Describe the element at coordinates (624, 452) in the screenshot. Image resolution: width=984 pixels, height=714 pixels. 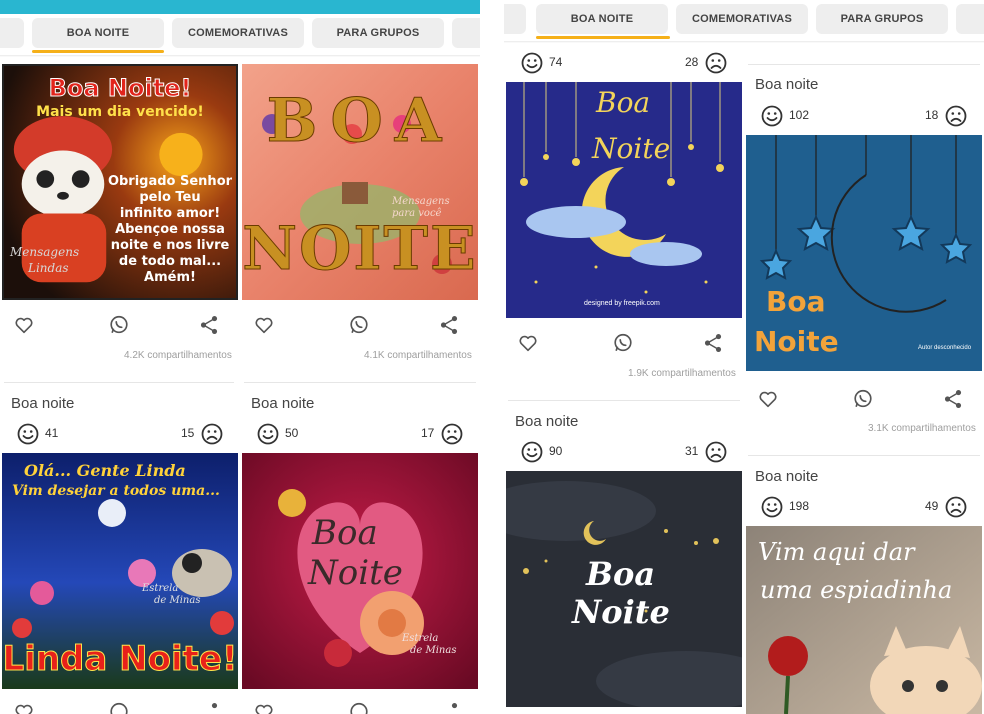
I see `reaction-row: 90 31` at that location.